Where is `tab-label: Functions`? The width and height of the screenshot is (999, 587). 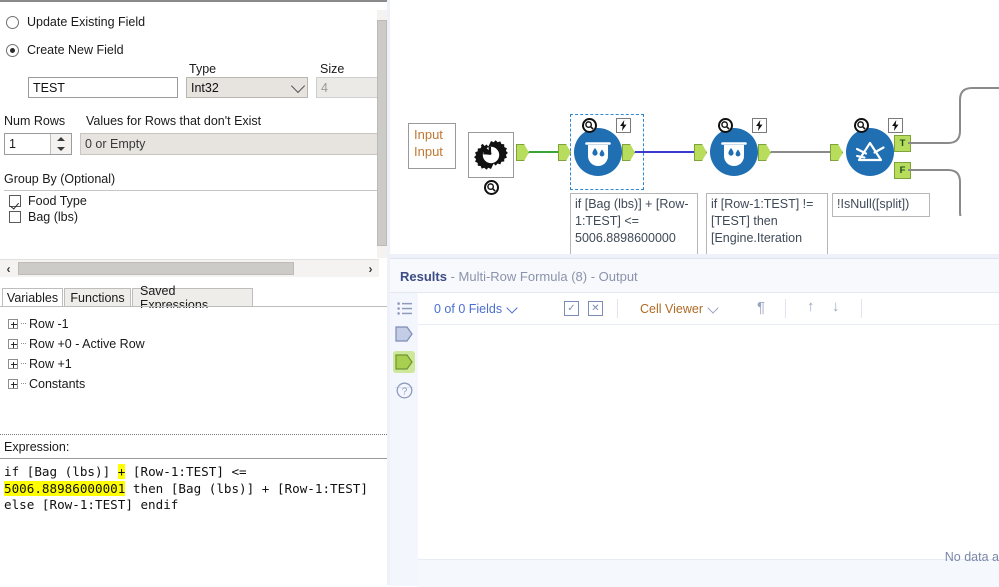 tab-label: Functions is located at coordinates (97, 297).